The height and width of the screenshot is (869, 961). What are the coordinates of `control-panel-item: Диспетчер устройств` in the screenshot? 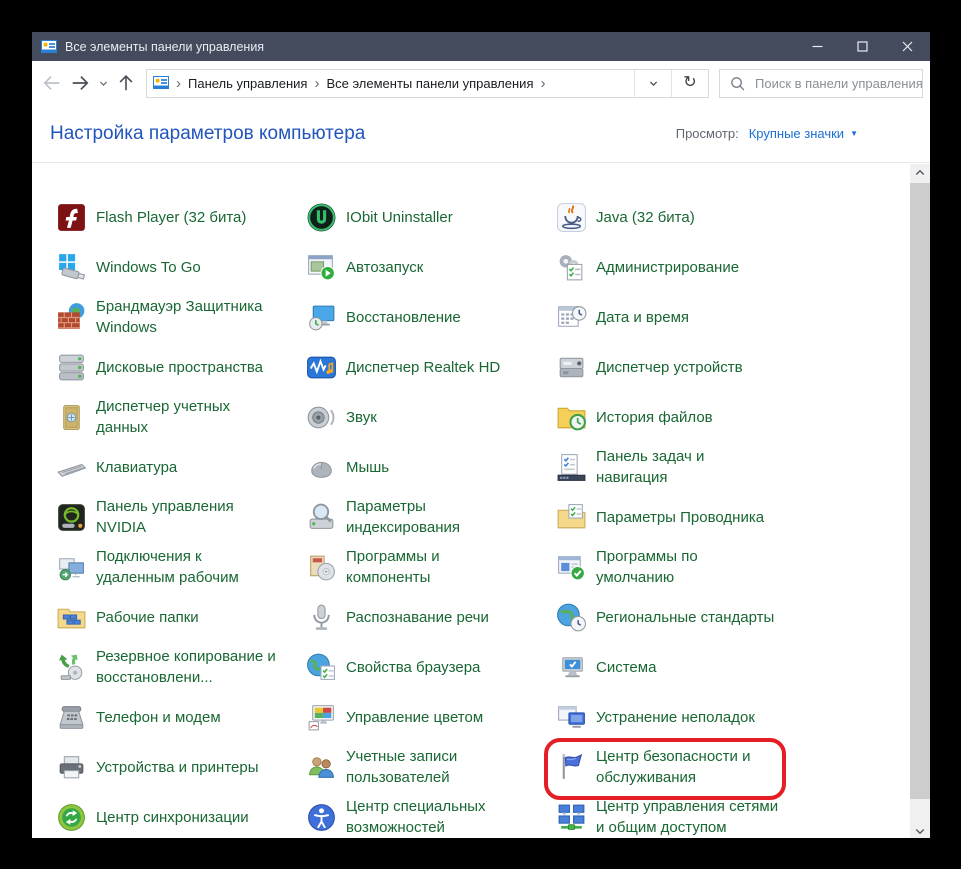 It's located at (675, 367).